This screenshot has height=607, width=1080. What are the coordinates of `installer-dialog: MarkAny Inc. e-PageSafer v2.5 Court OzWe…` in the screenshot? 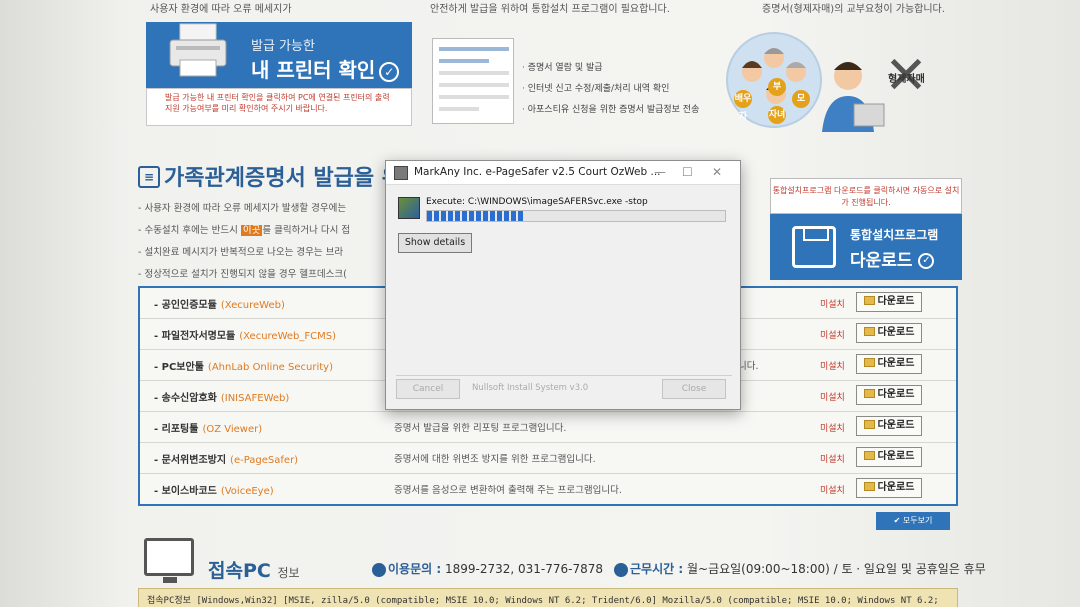 It's located at (563, 285).